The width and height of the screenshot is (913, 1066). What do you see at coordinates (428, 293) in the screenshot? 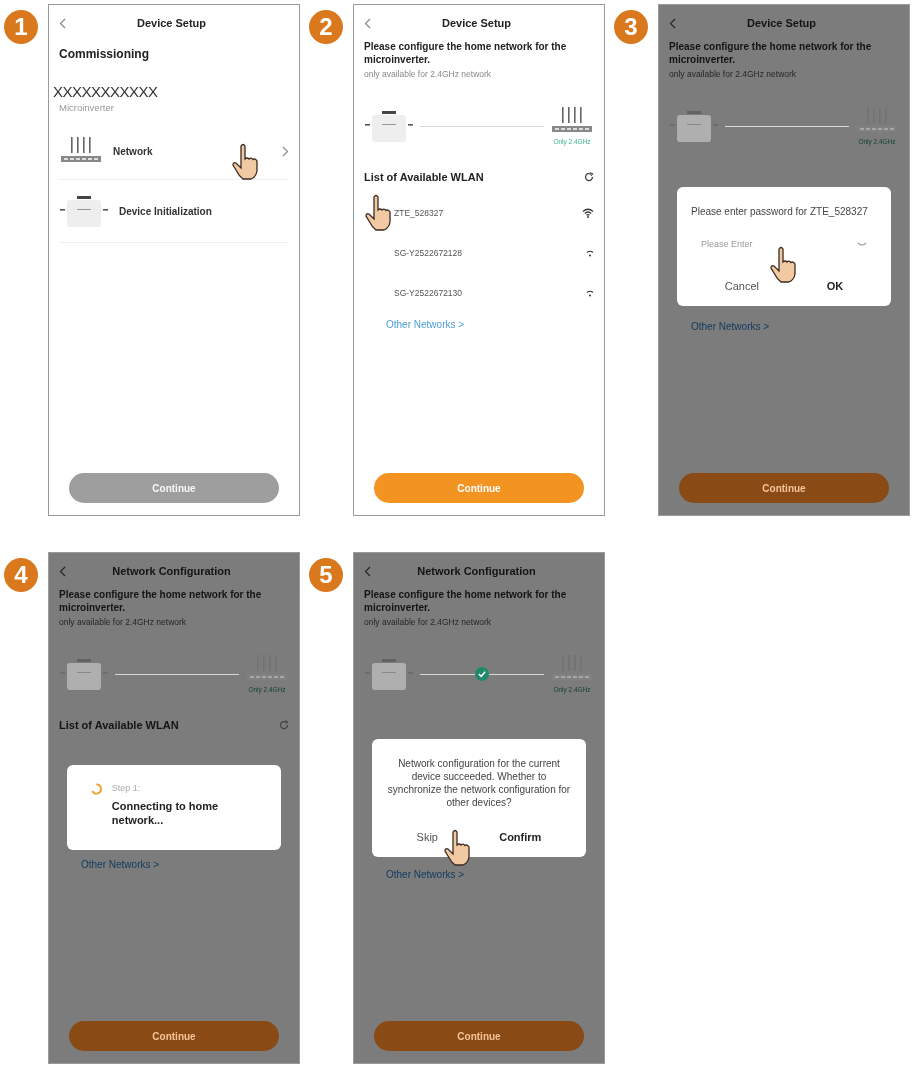
I see `network-name: SG-Y2522672130` at bounding box center [428, 293].